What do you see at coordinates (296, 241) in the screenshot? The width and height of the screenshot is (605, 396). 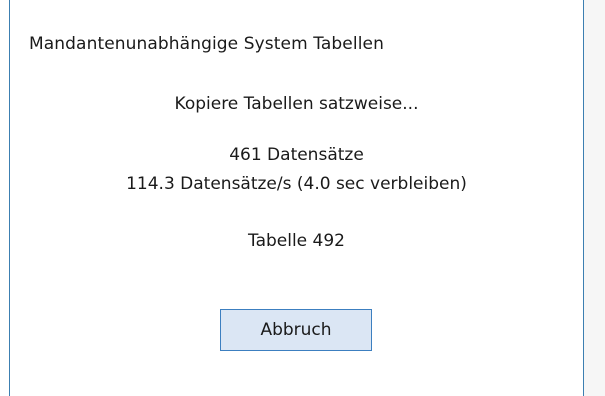 I see `current-table: Tabelle 492` at bounding box center [296, 241].